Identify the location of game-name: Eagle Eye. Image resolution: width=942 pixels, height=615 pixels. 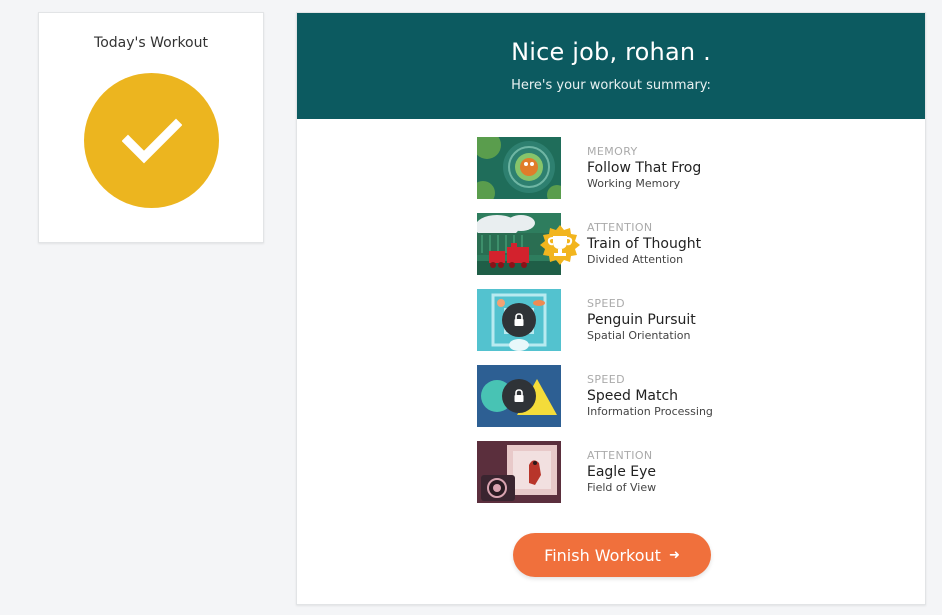
(622, 472).